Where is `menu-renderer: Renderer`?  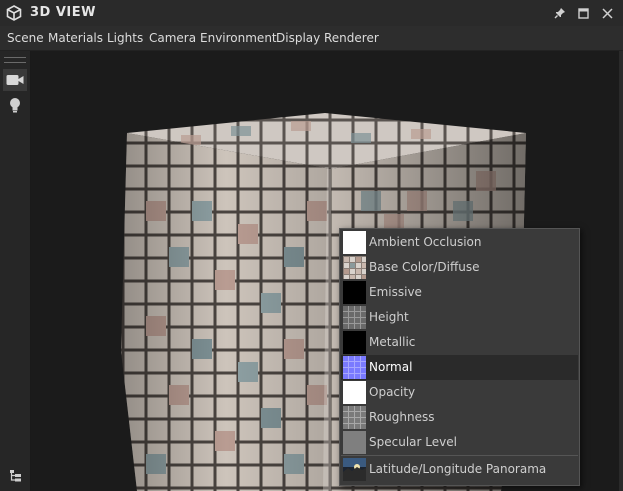
menu-renderer: Renderer is located at coordinates (351, 38).